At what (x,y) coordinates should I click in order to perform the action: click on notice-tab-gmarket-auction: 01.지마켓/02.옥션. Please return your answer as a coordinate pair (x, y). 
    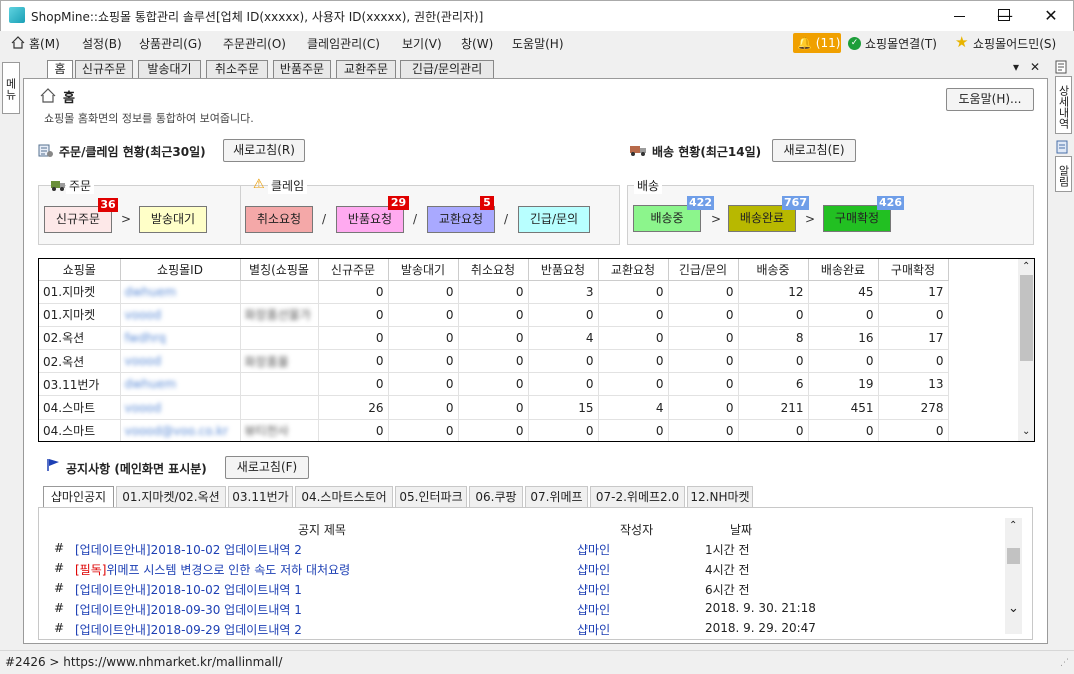
    Looking at the image, I should click on (171, 496).